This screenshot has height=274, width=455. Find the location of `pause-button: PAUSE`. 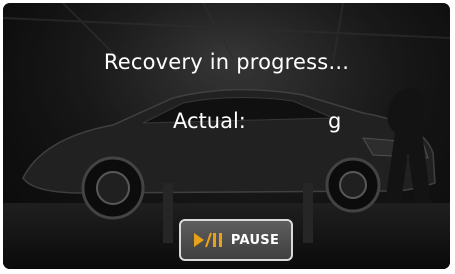

pause-button: PAUSE is located at coordinates (236, 240).